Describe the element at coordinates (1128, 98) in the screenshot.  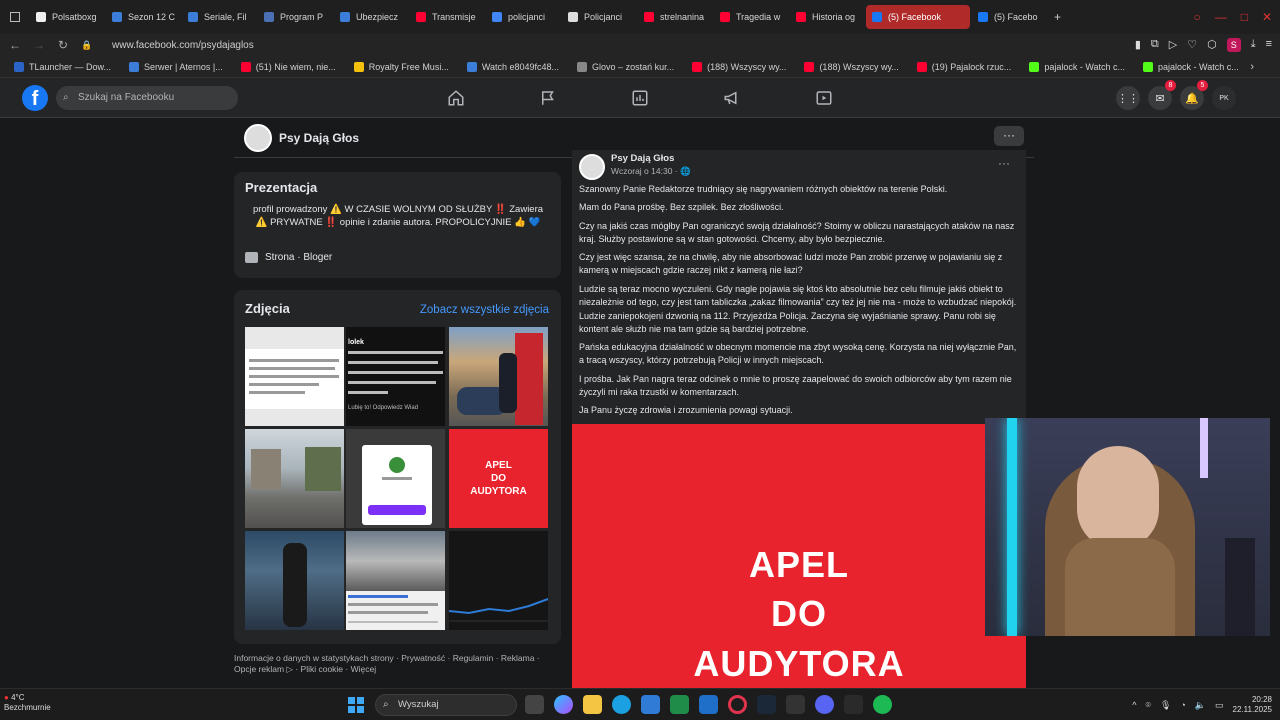
I see `menu-grid-button: ⋮⋮` at that location.